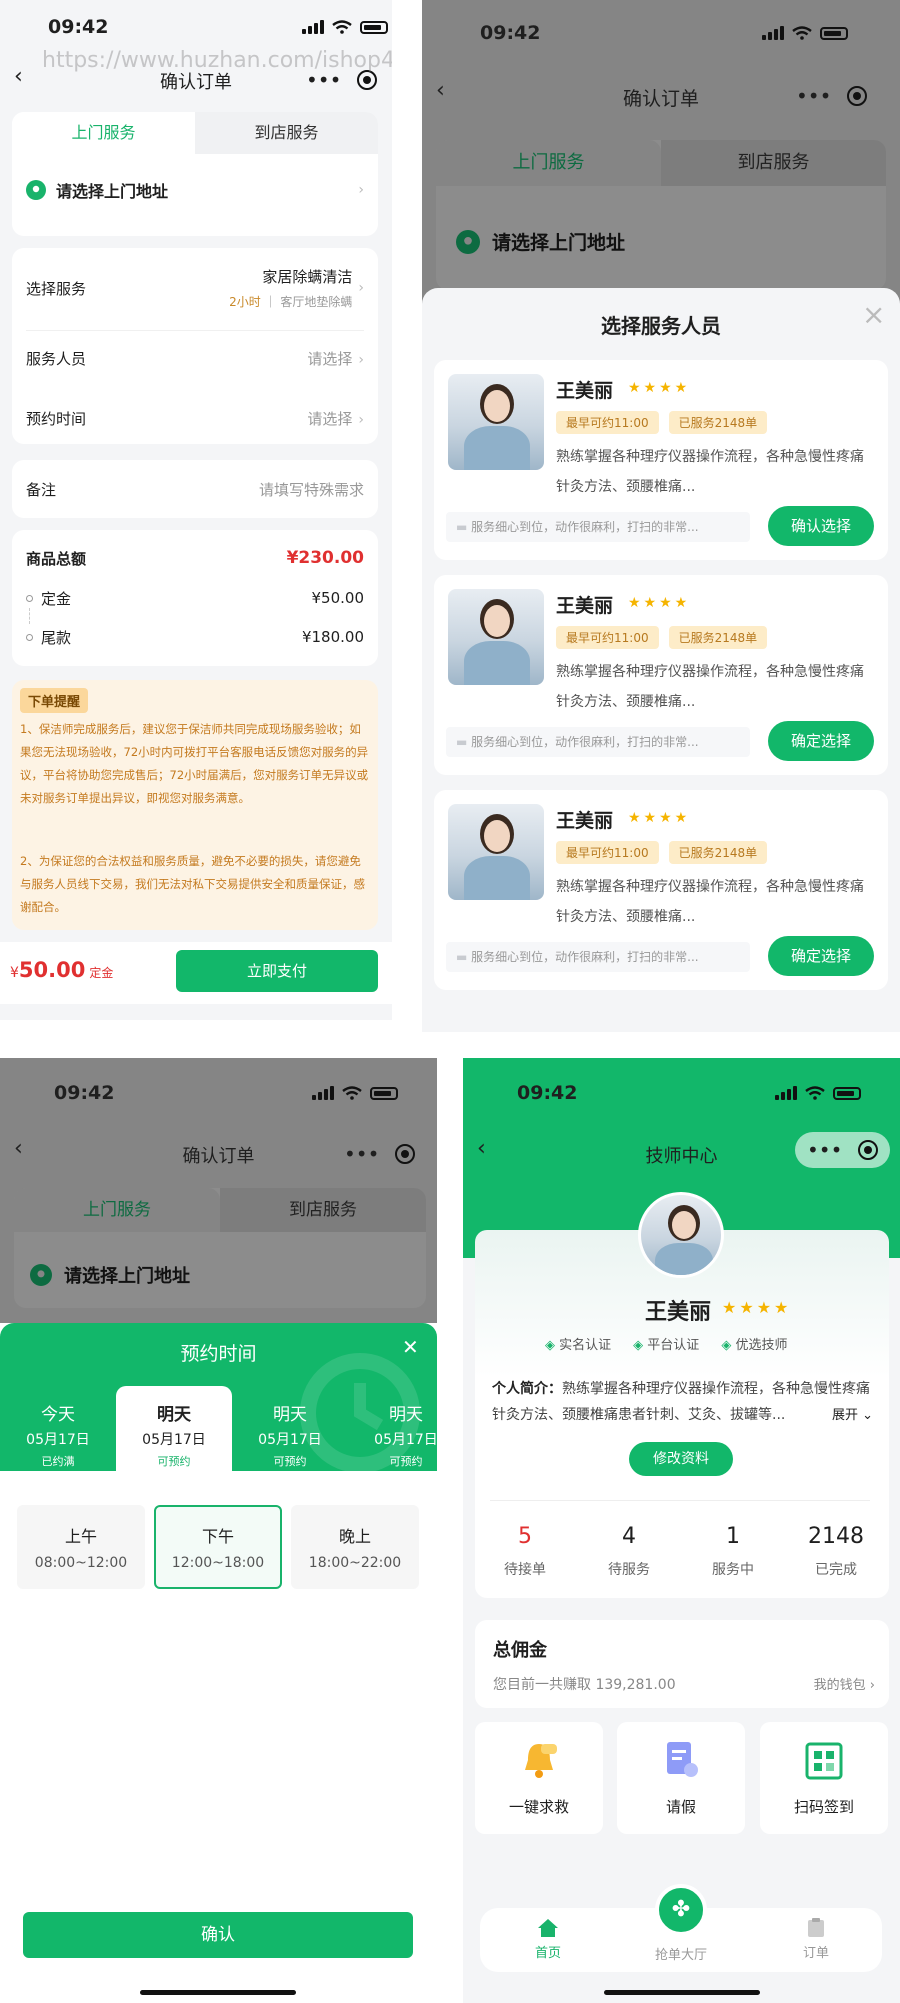  What do you see at coordinates (548, 1939) in the screenshot?
I see `tab-home: 首页` at bounding box center [548, 1939].